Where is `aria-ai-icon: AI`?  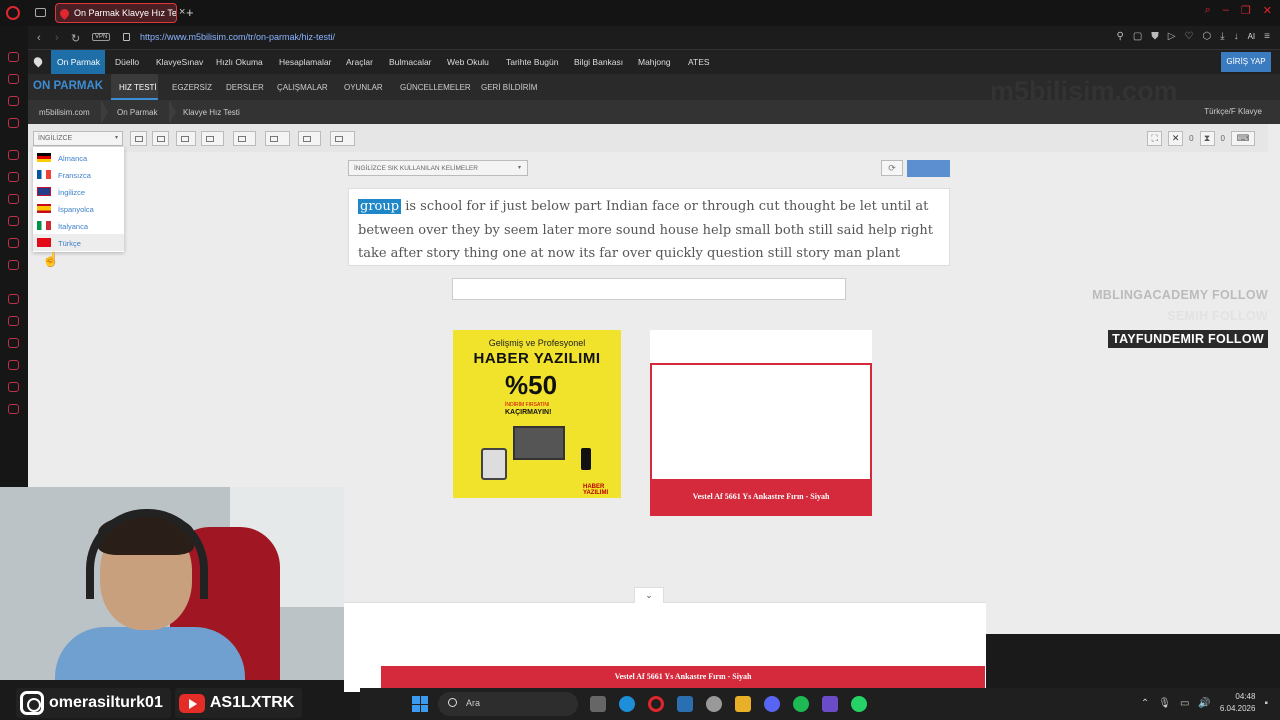 aria-ai-icon: AI is located at coordinates (1252, 36).